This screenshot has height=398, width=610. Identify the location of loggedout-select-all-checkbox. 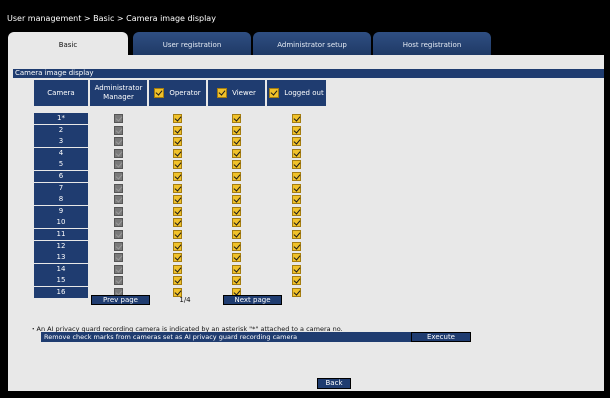
(274, 93).